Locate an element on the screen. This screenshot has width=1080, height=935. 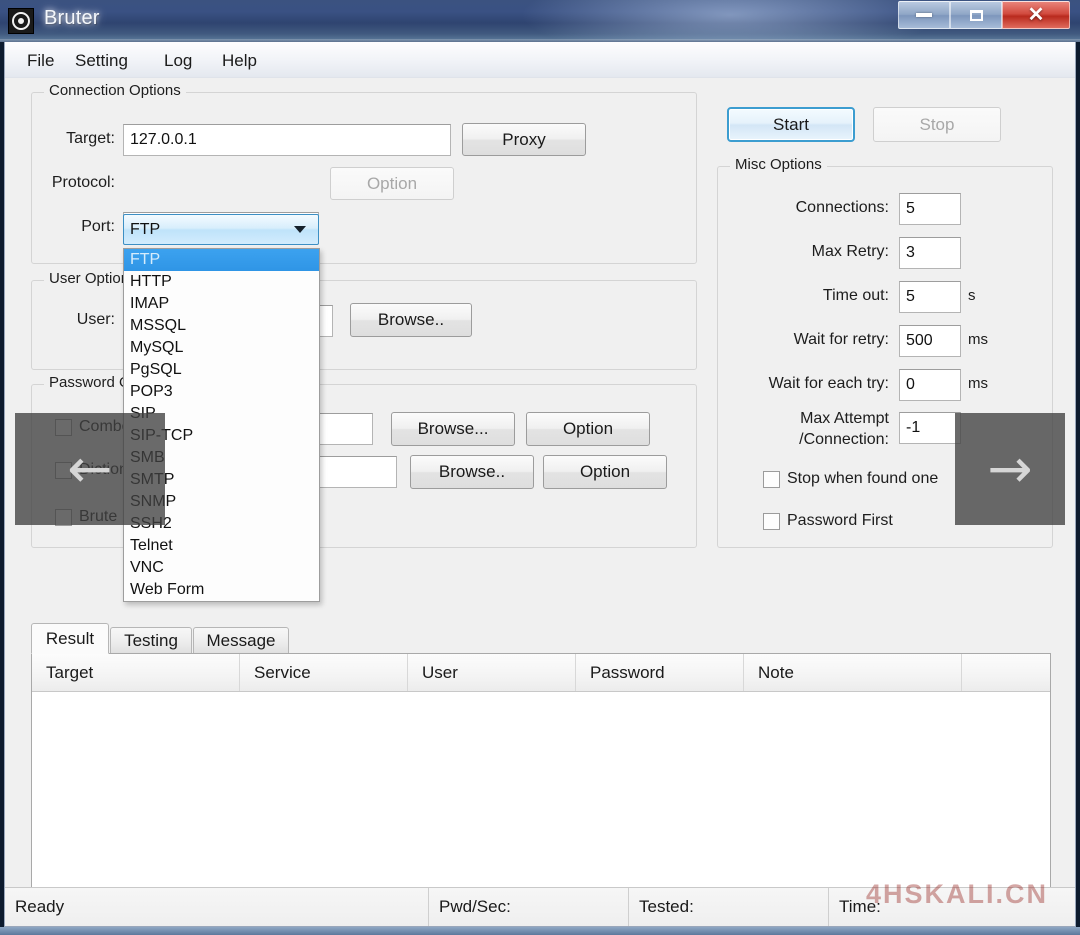
result-tabstrip: Result Testing Message is located at coordinates (541, 638).